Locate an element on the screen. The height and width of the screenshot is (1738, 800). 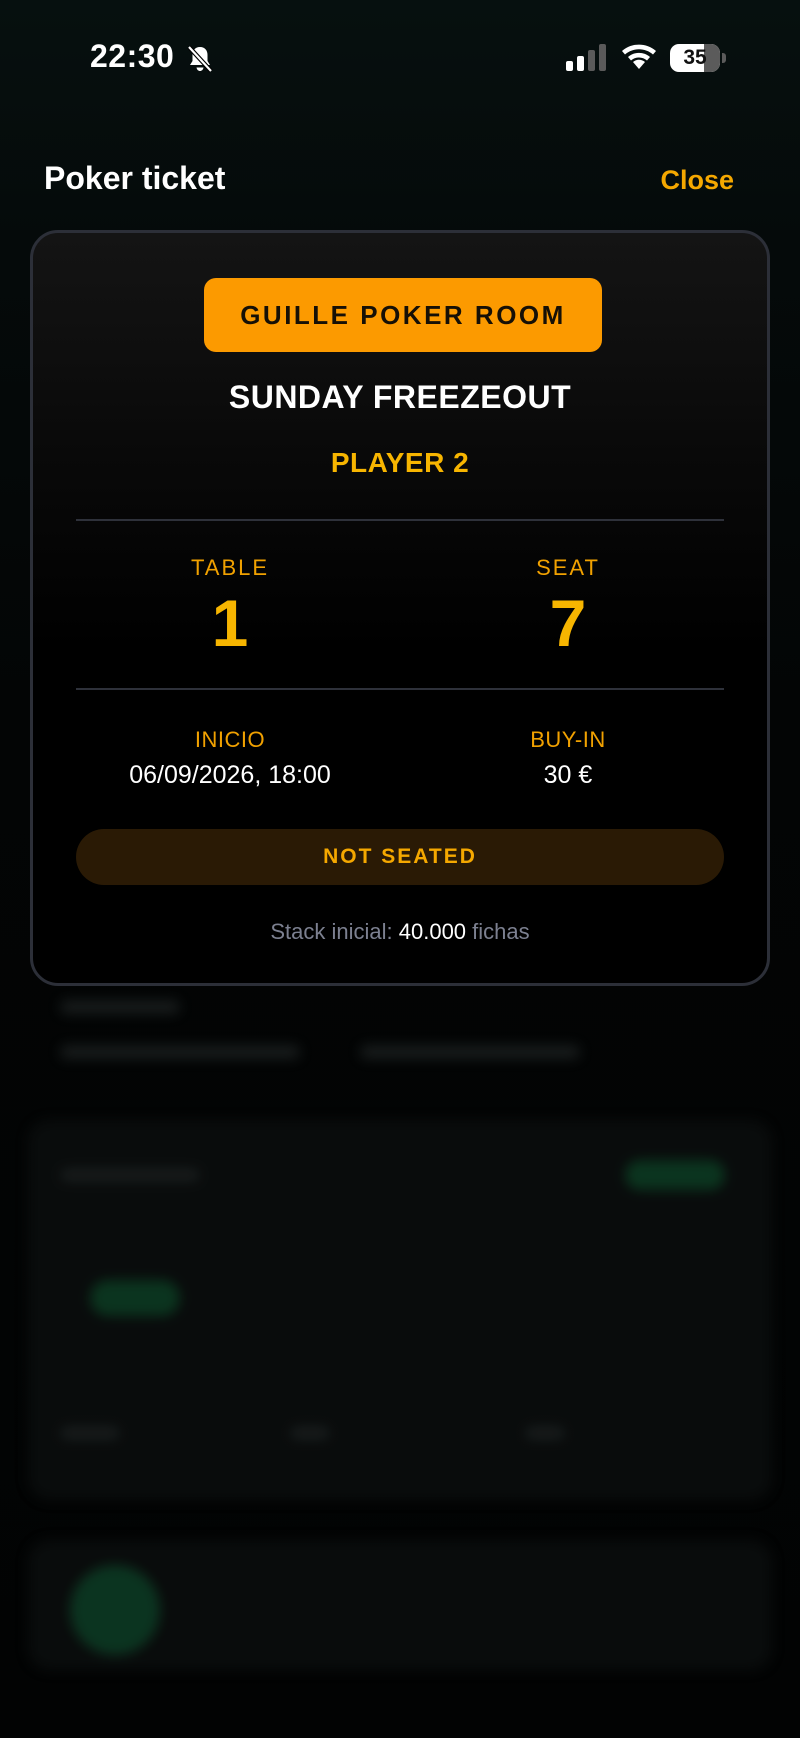
sheet-title: Poker ticket is located at coordinates (135, 178).